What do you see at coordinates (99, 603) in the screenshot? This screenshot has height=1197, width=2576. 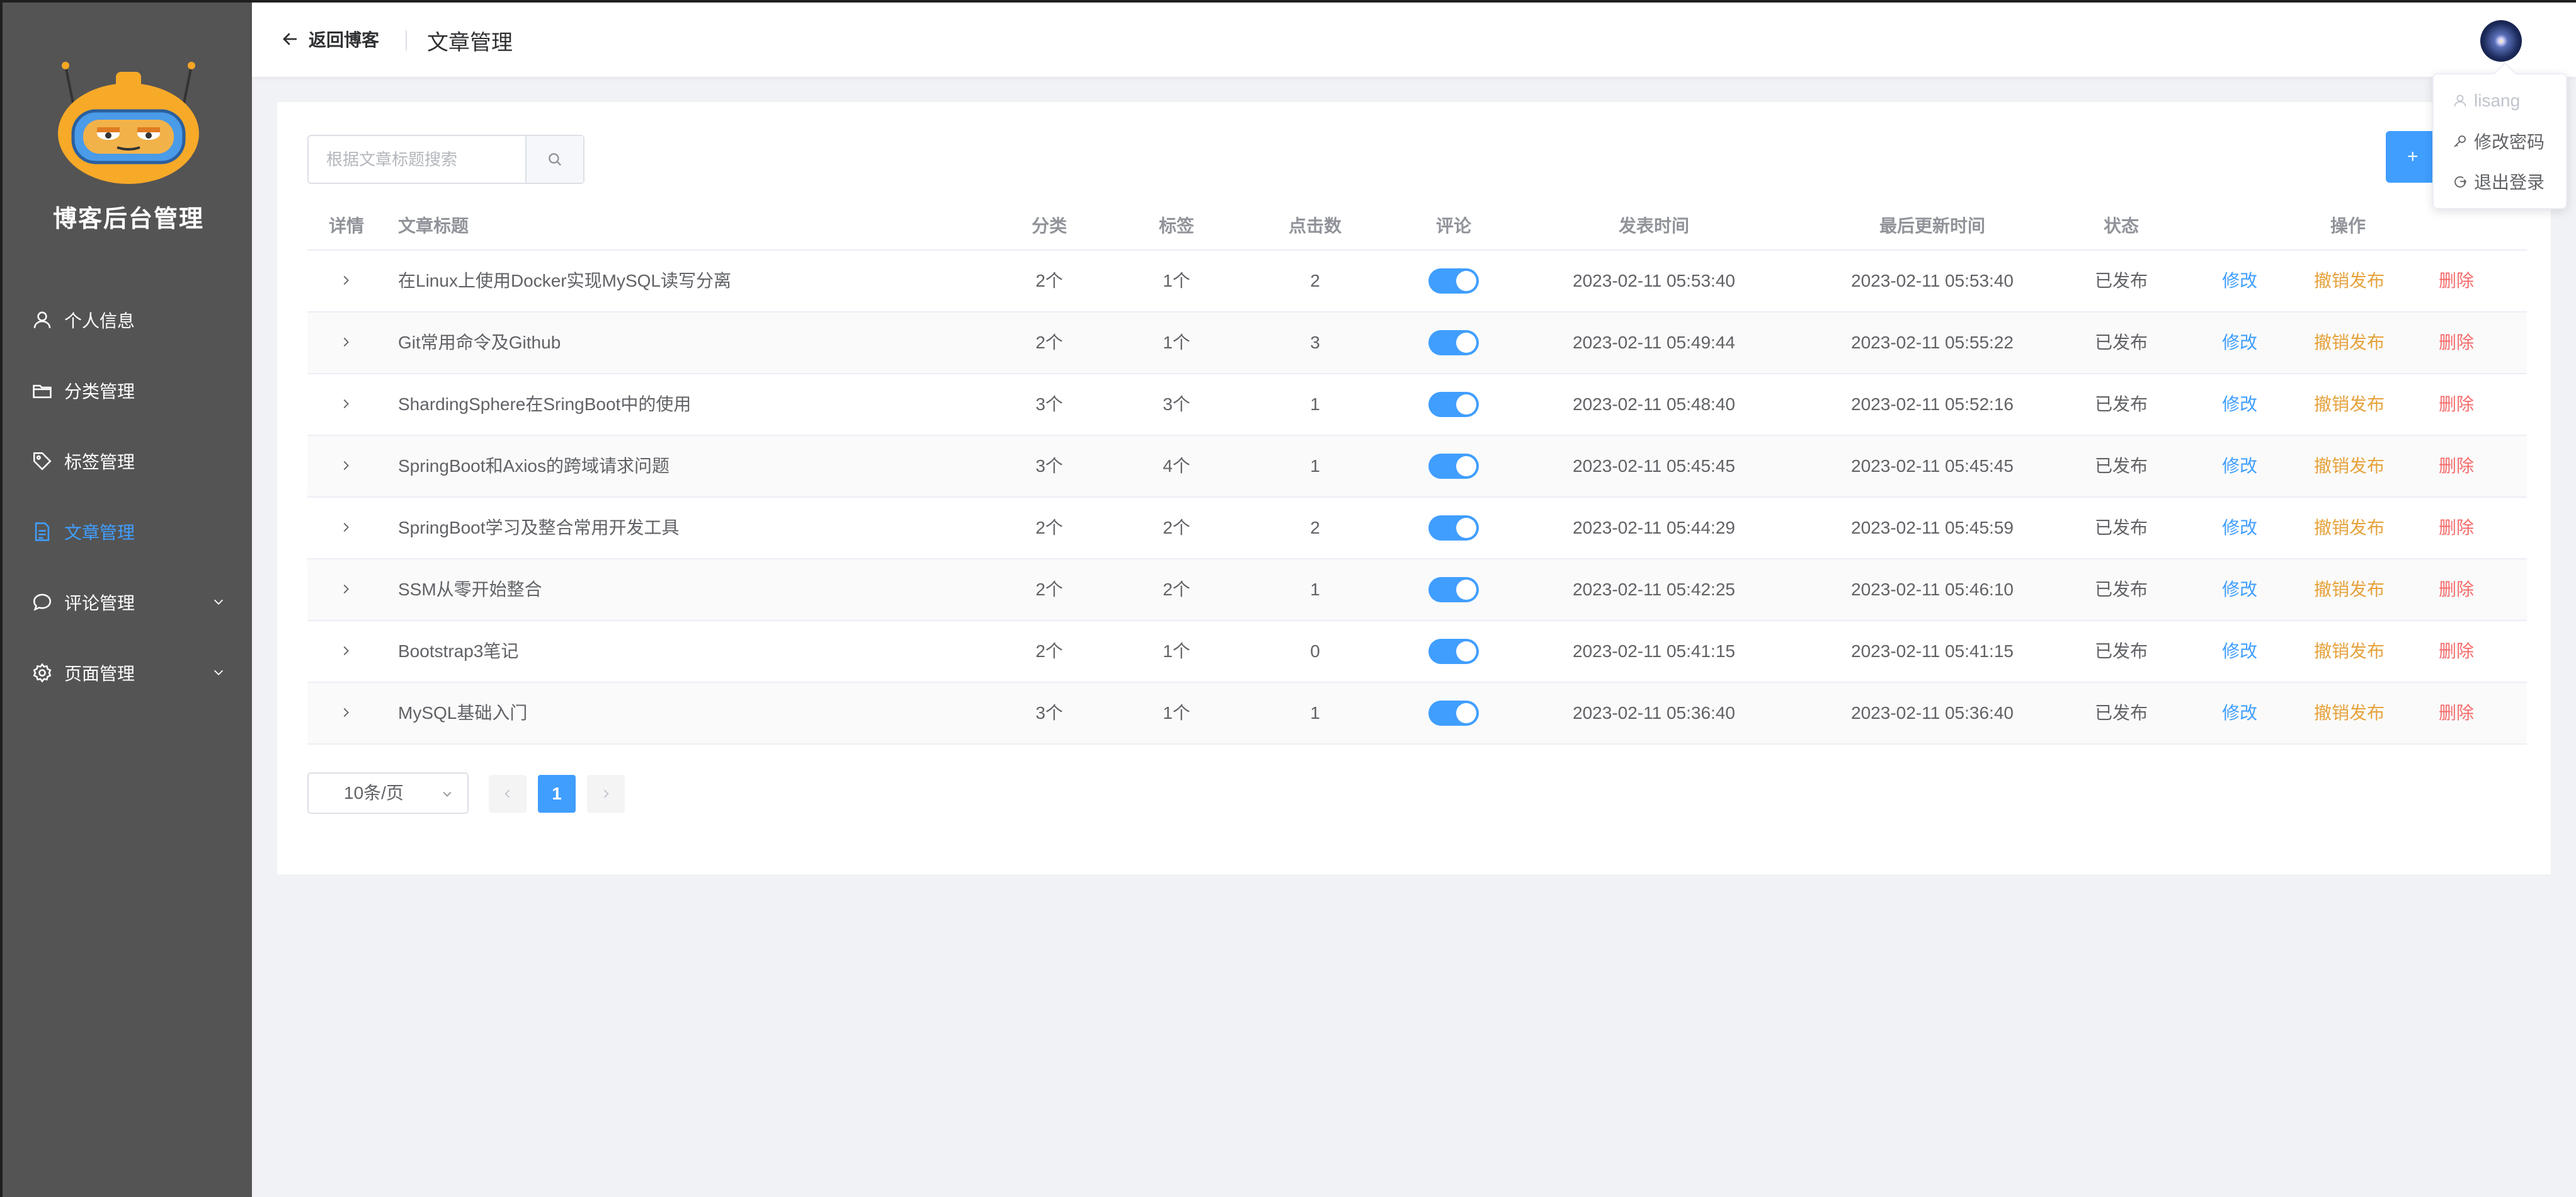 I see `sidebar-item-label: 评论管理` at bounding box center [99, 603].